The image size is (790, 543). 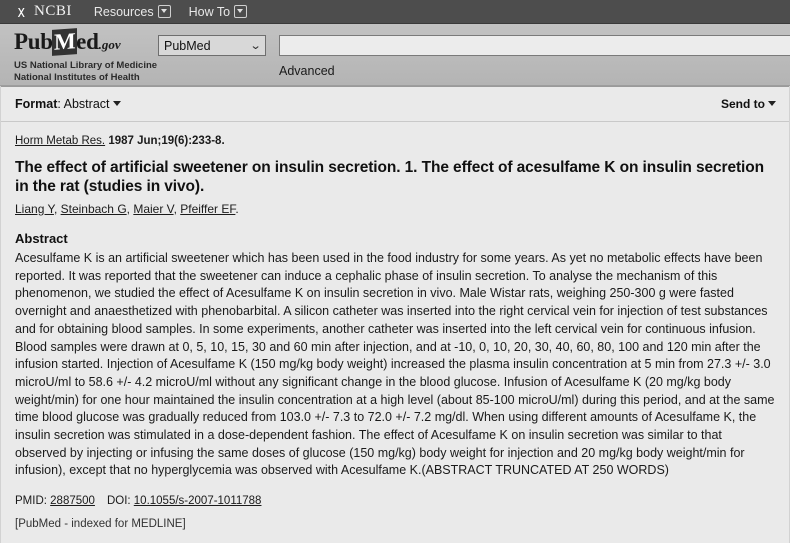 I want to click on journal-link: Horm Metab Res., so click(x=60, y=141).